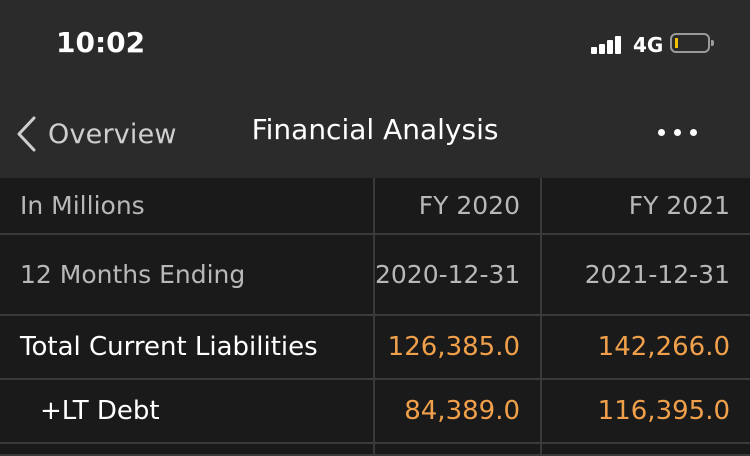 The height and width of the screenshot is (456, 750). Describe the element at coordinates (610, 44) in the screenshot. I see `signal-bars-icon` at that location.